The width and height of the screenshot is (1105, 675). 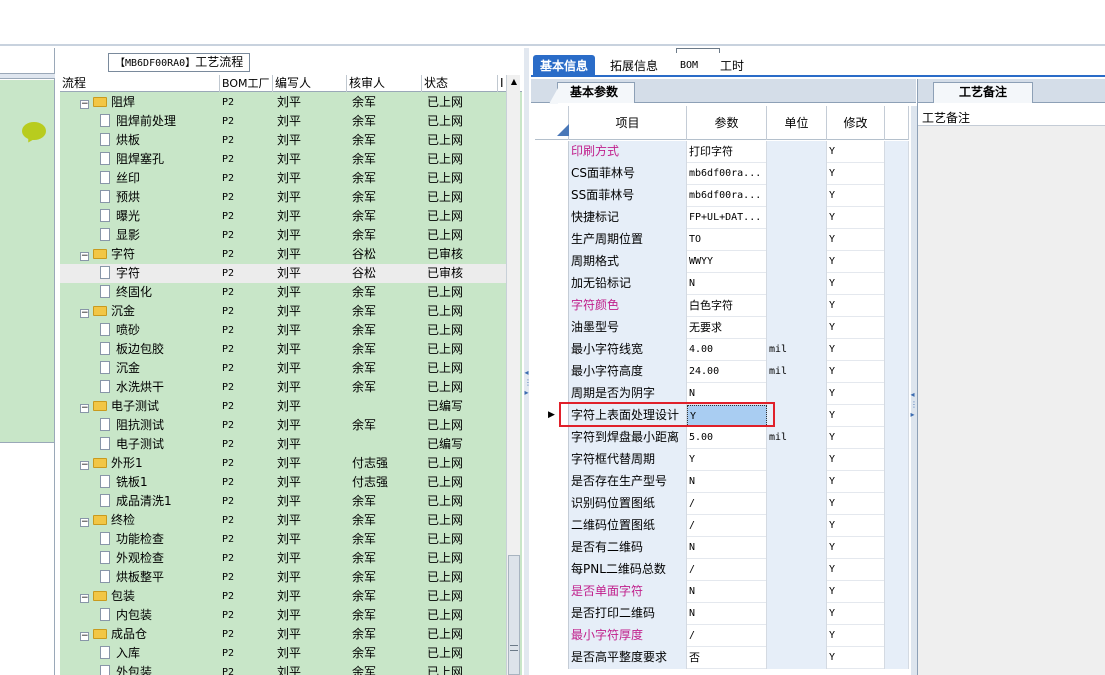 I want to click on tab-work-hours: 工时, so click(x=732, y=66).